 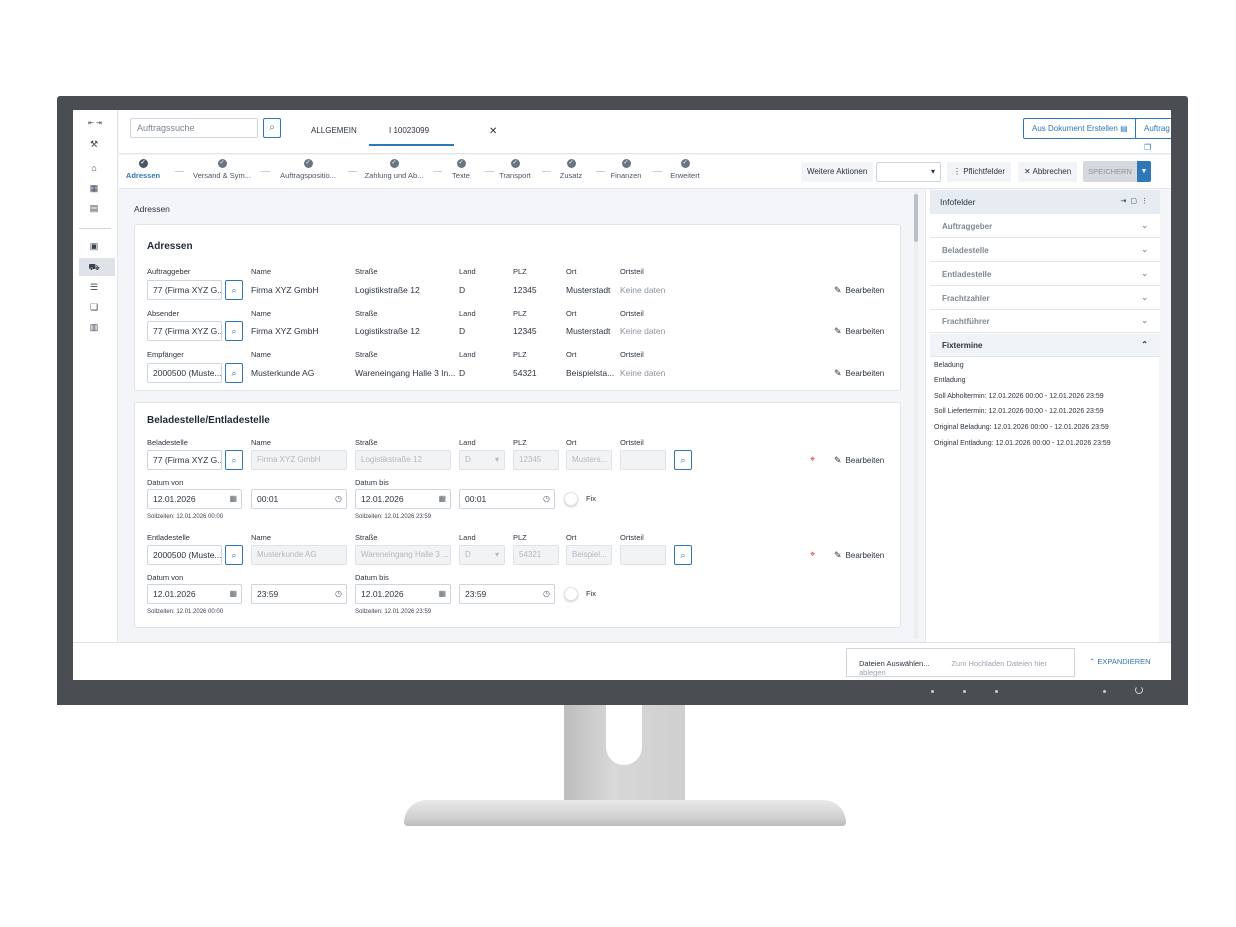 What do you see at coordinates (571, 442) in the screenshot?
I see `col-city-label: Ort` at bounding box center [571, 442].